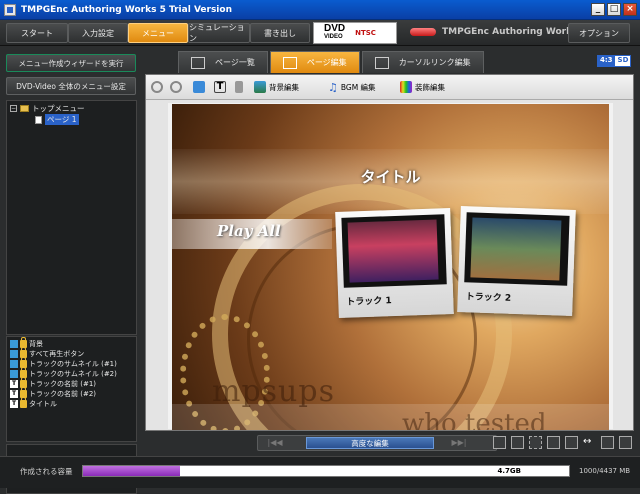  What do you see at coordinates (598, 9) in the screenshot?
I see `minimize-button: _` at bounding box center [598, 9].